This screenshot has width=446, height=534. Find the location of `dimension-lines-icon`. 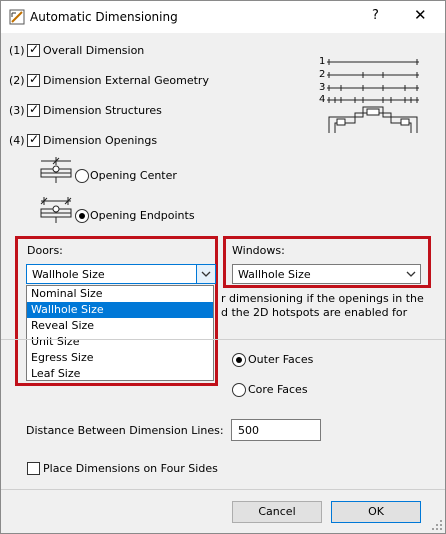

dimension-lines-icon is located at coordinates (373, 96).